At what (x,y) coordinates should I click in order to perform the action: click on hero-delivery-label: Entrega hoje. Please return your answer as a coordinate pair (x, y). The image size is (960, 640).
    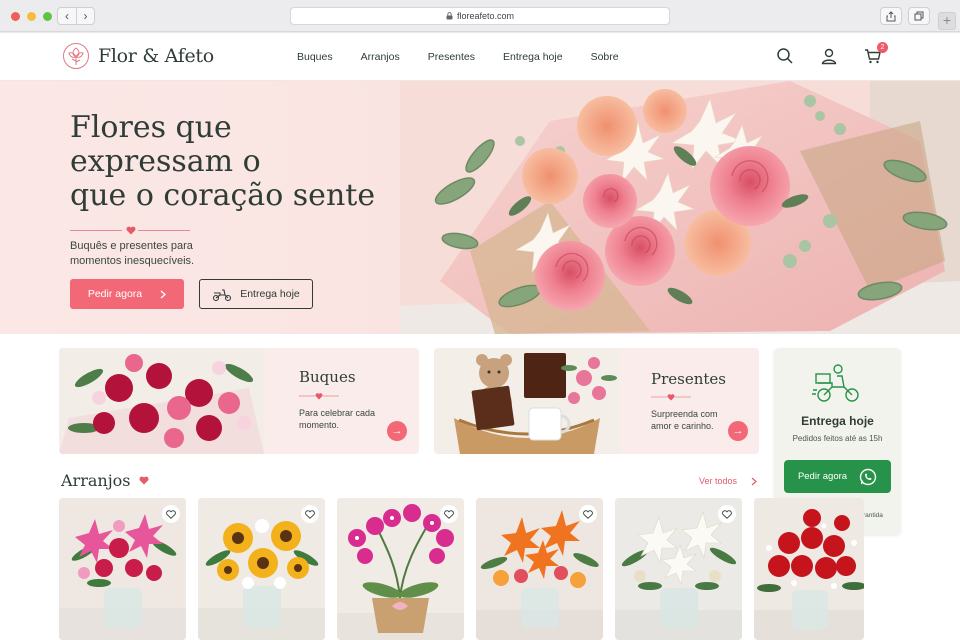
    Looking at the image, I should click on (270, 294).